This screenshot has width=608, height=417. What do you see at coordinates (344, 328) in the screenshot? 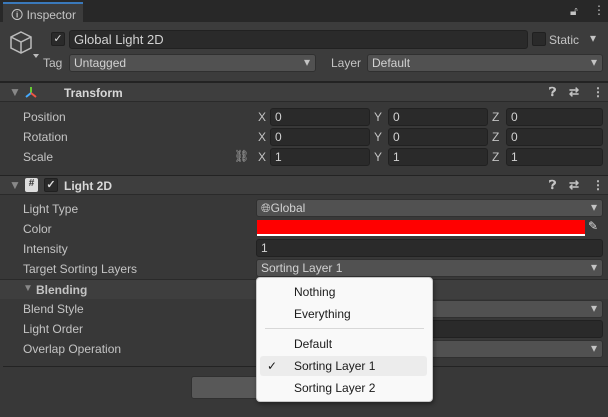
I see `menu-separator` at bounding box center [344, 328].